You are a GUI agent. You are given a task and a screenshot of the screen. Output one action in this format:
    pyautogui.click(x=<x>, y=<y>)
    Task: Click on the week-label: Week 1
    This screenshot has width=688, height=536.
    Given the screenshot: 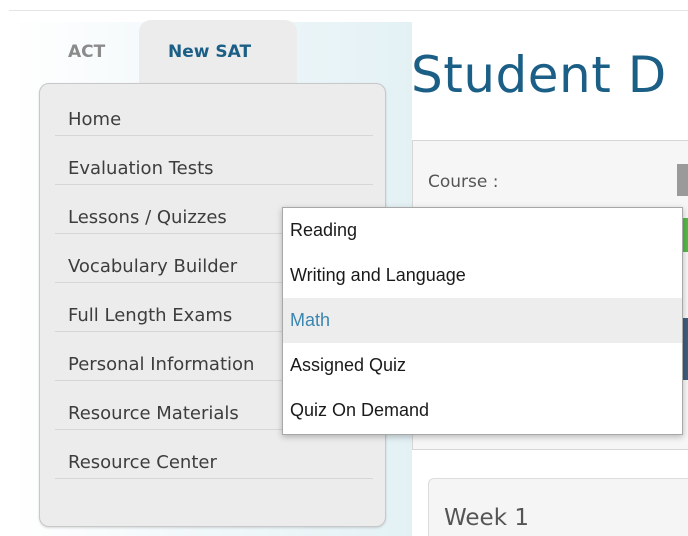 What is the action you would take?
    pyautogui.click(x=486, y=518)
    